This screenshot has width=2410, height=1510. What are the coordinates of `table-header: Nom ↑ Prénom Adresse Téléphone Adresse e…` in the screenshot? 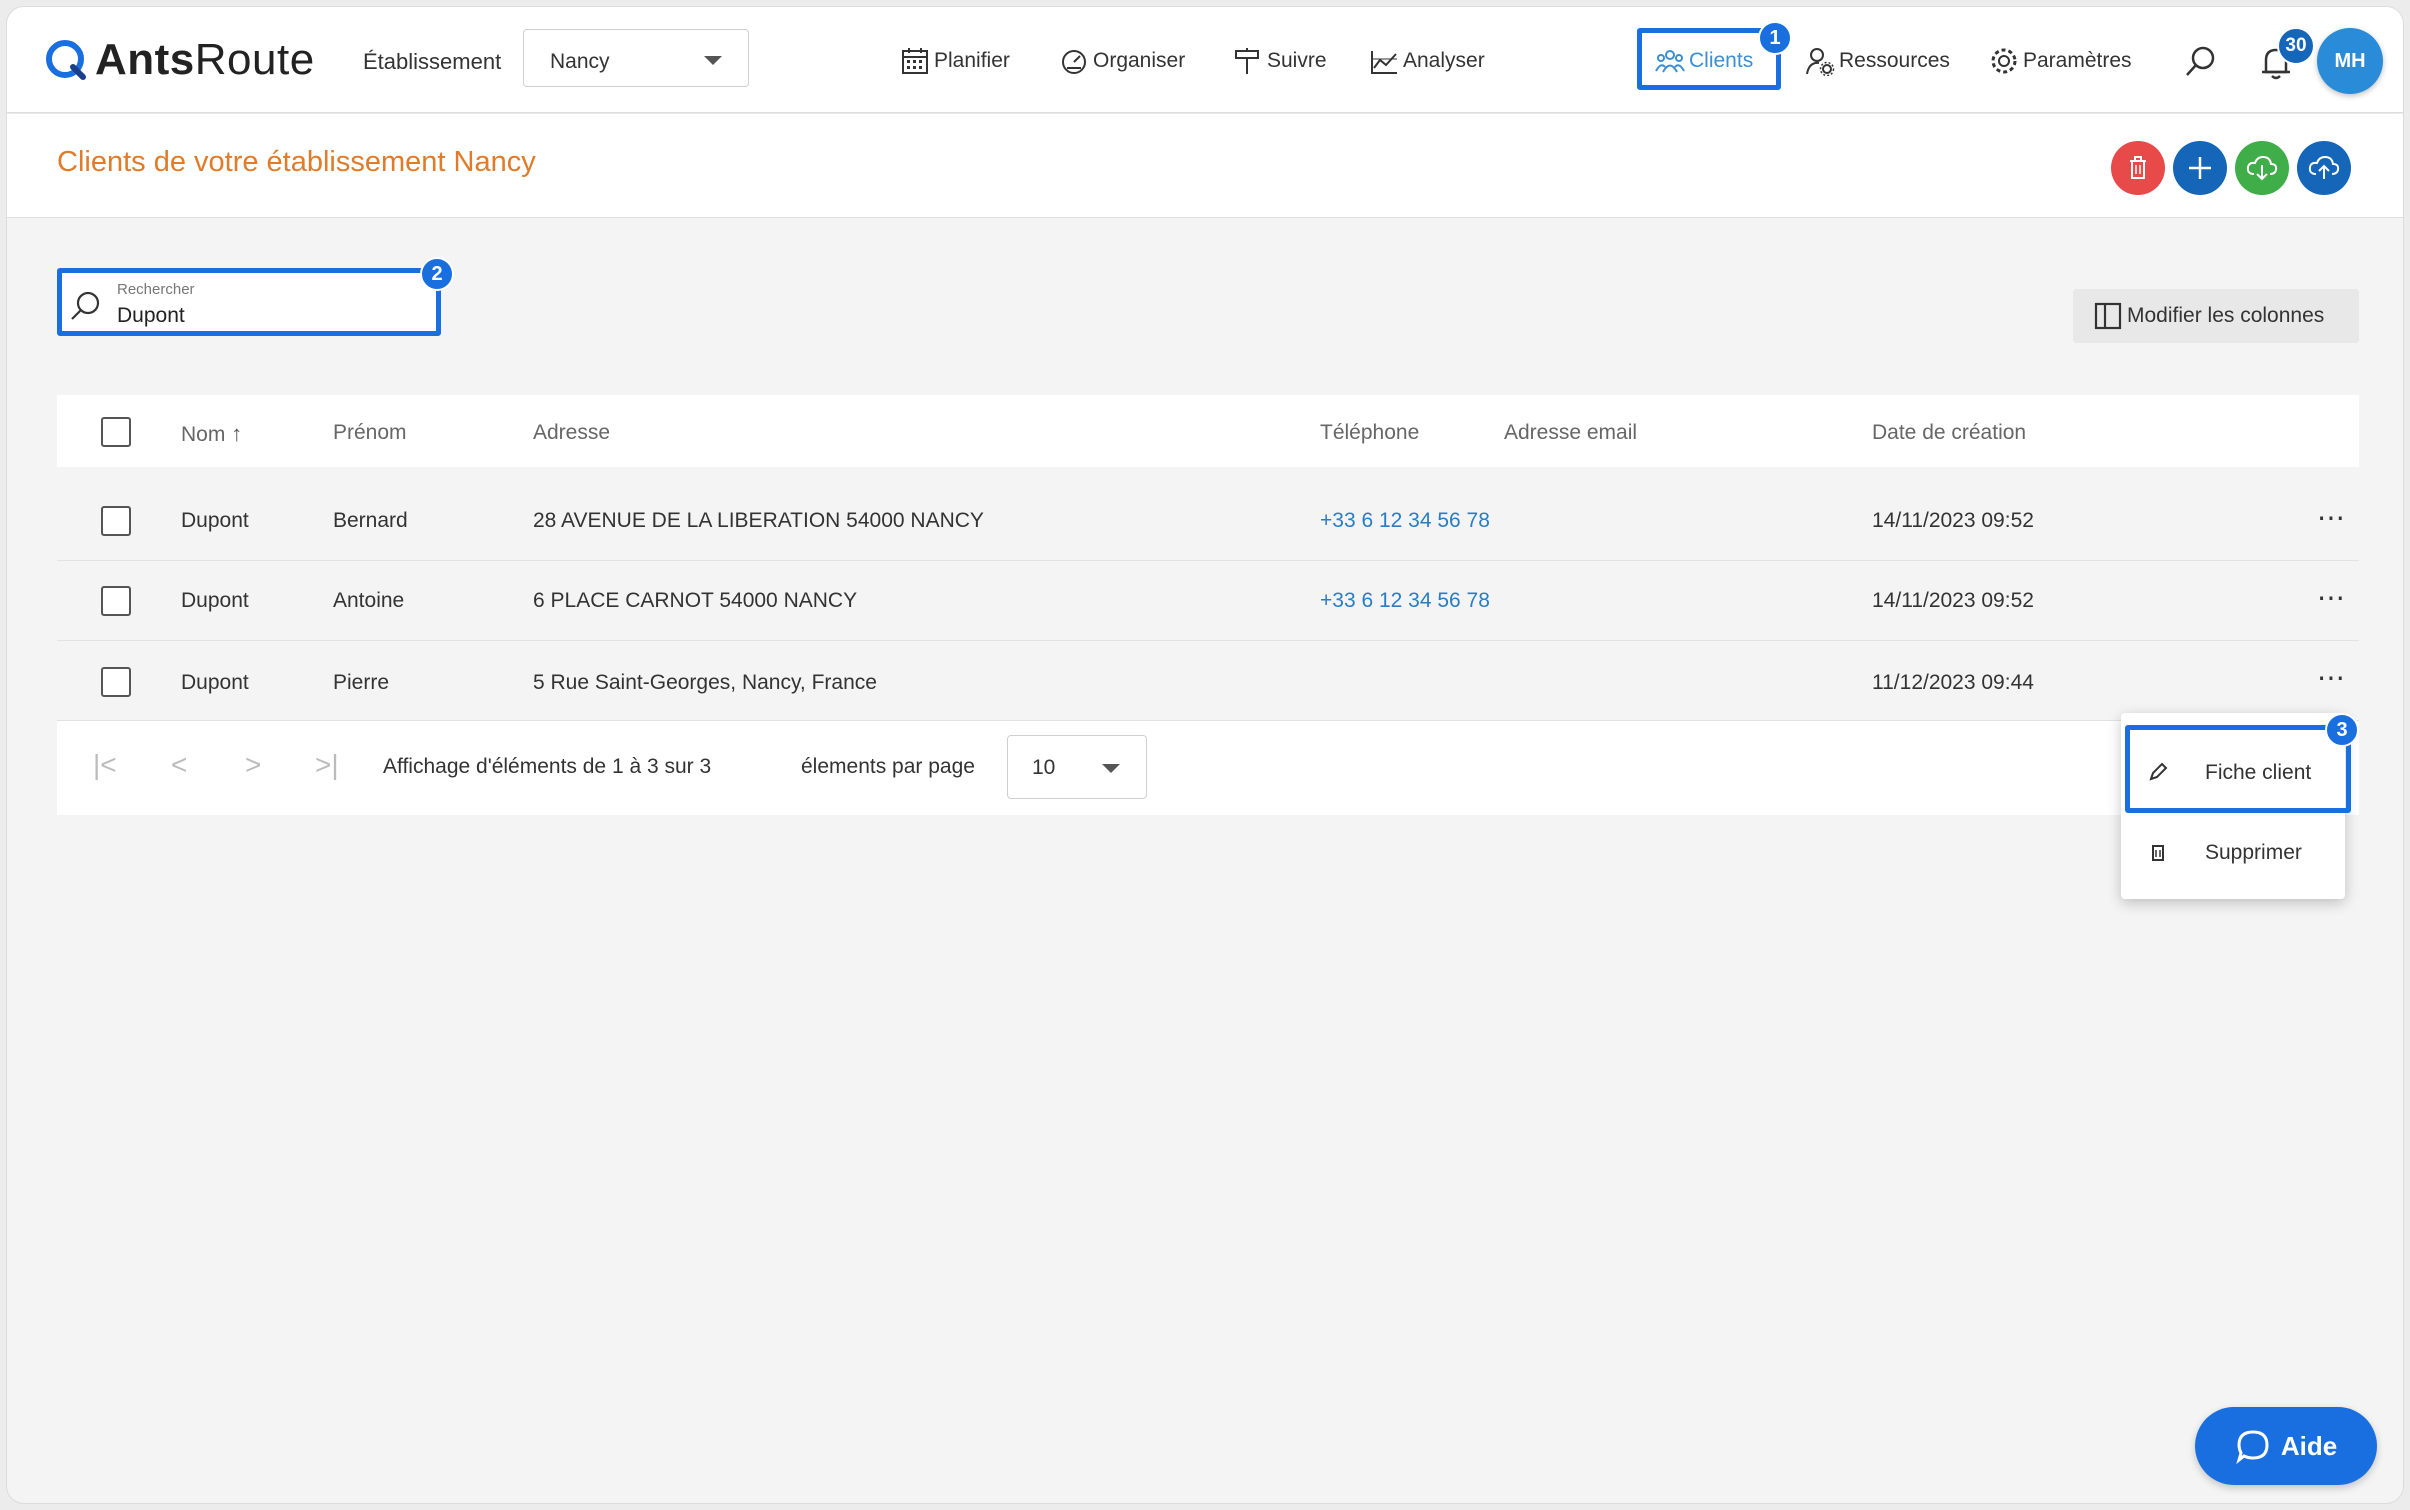 It's located at (1208, 431).